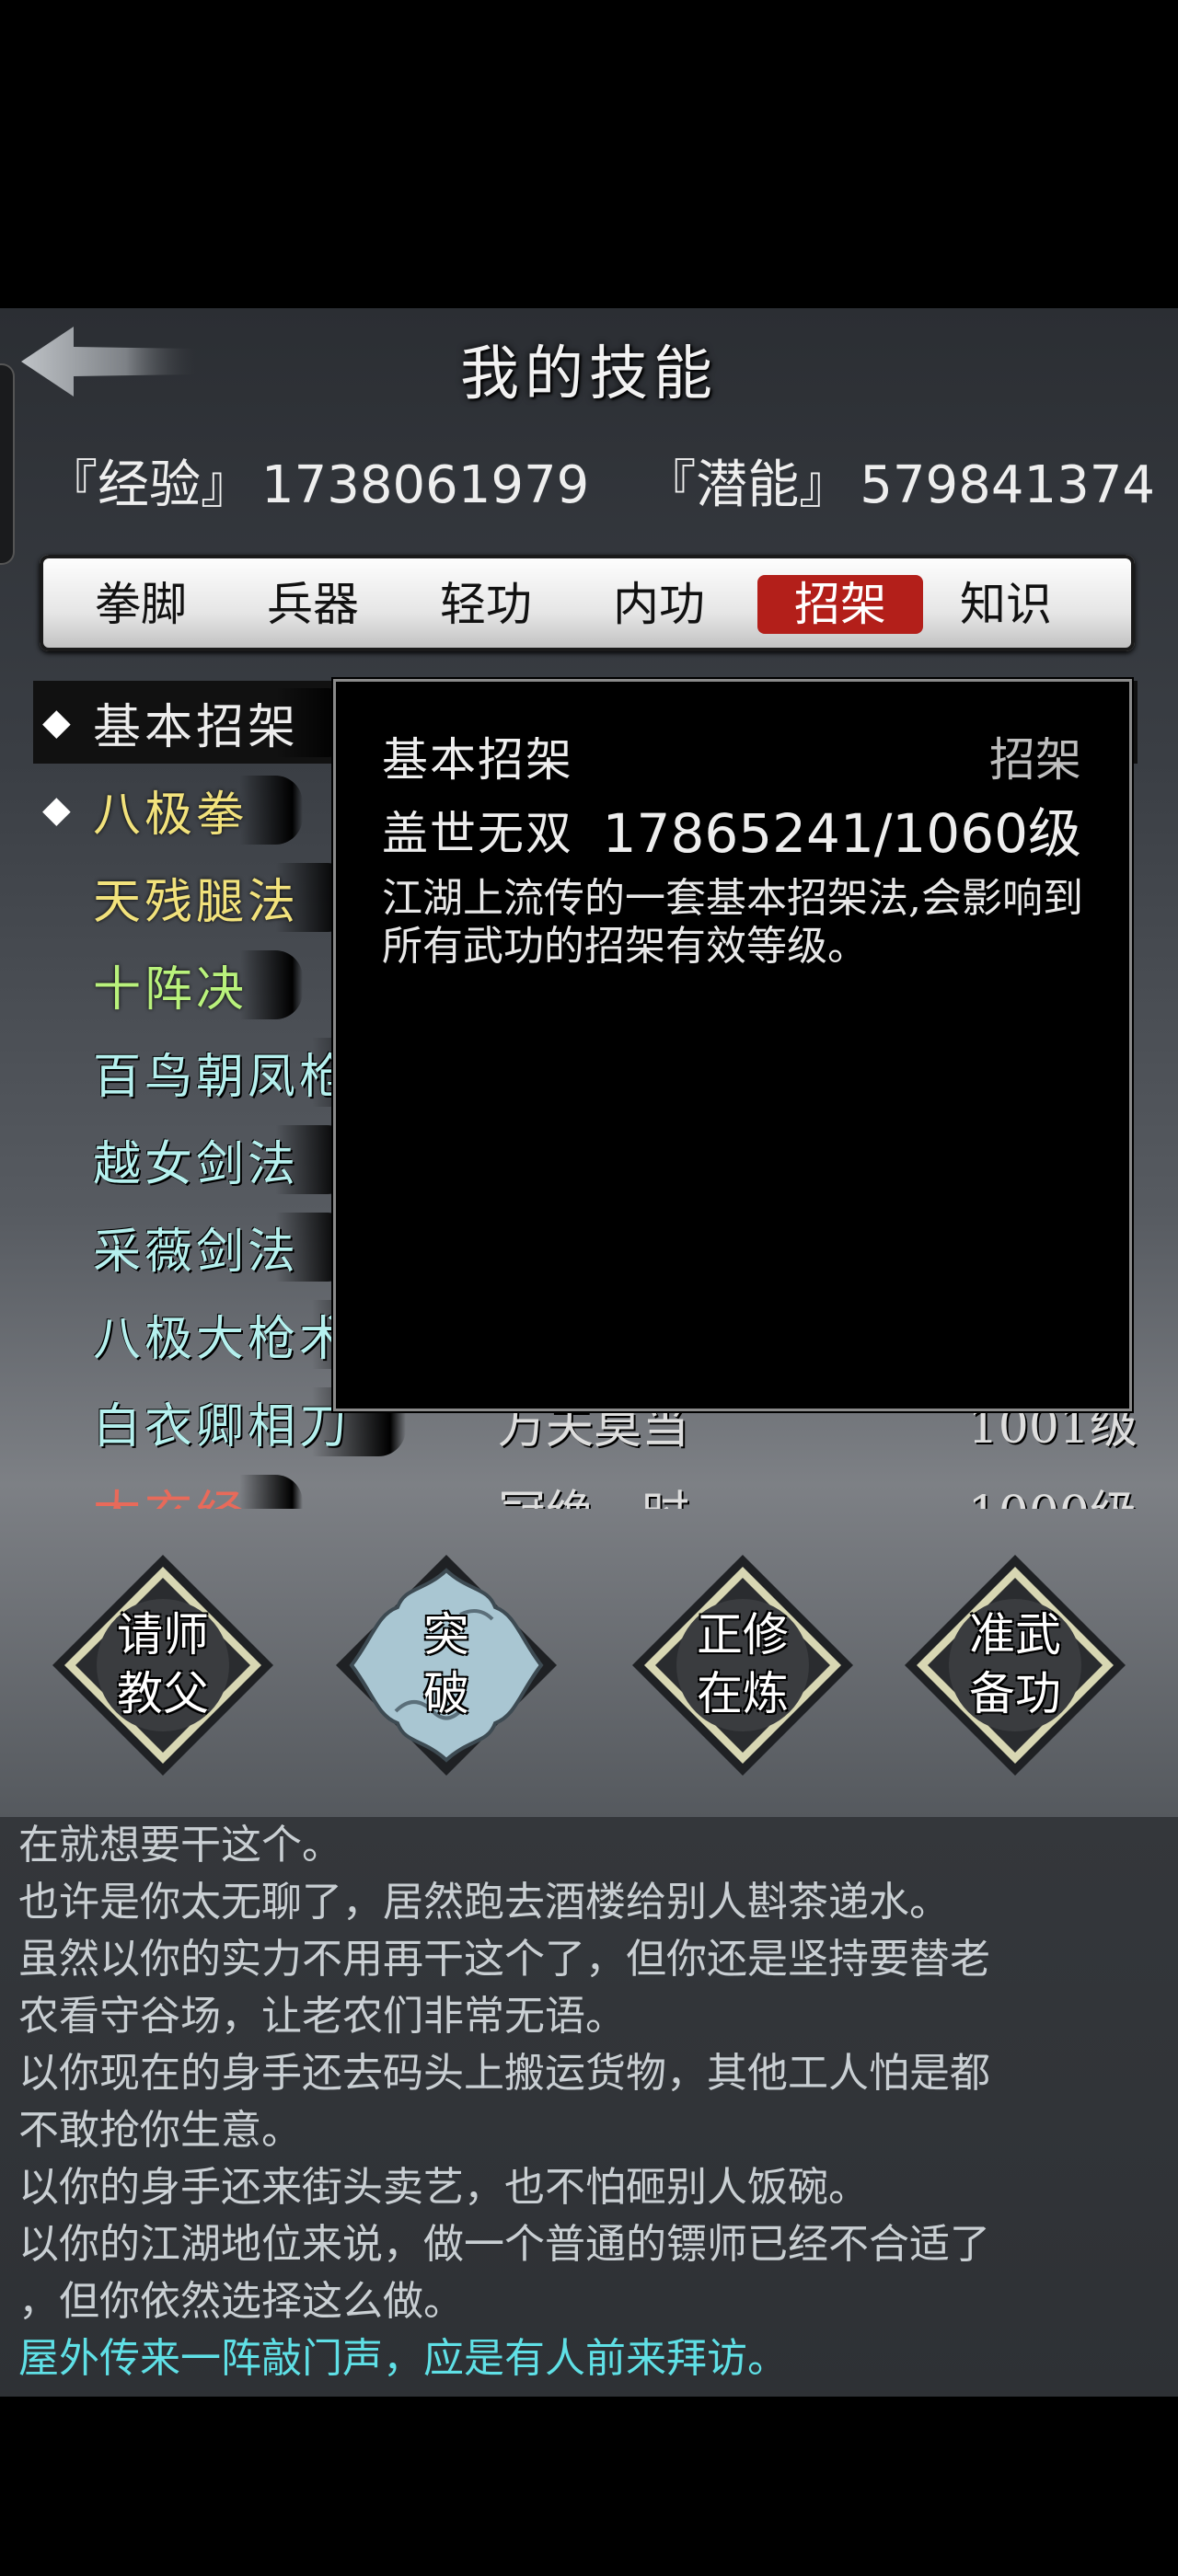  What do you see at coordinates (198, 984) in the screenshot?
I see `skill-name: 十阵决` at bounding box center [198, 984].